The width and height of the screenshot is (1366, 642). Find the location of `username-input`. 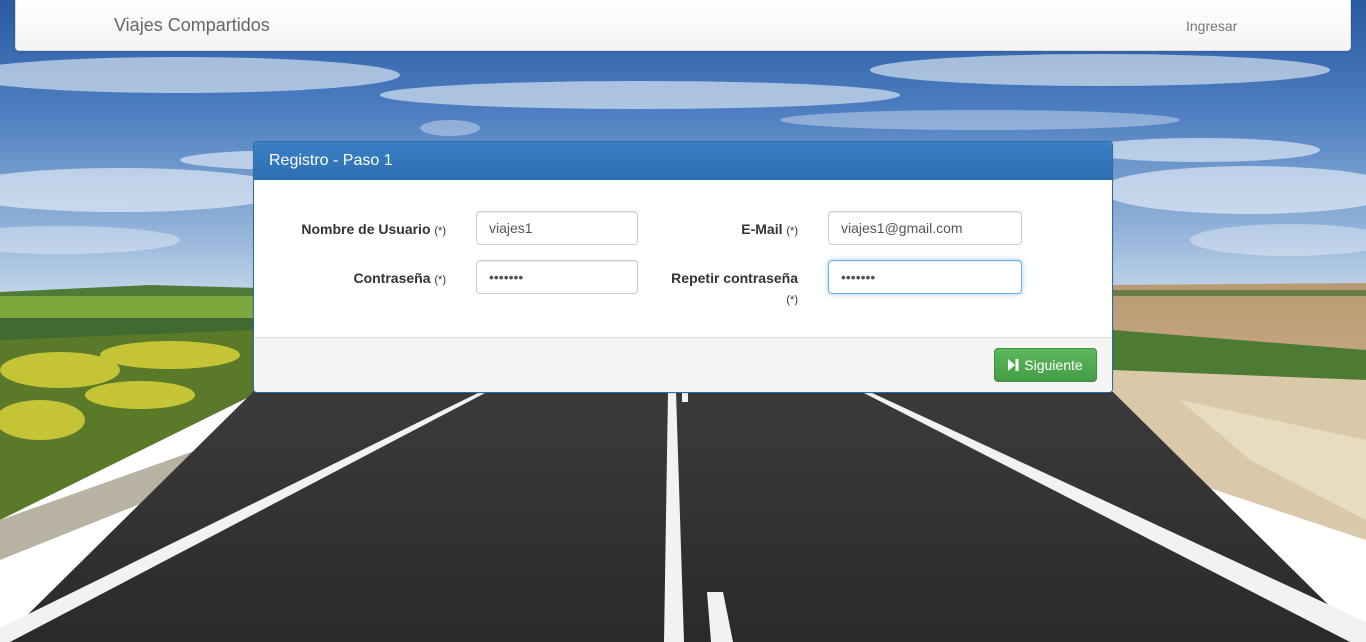

username-input is located at coordinates (557, 228).